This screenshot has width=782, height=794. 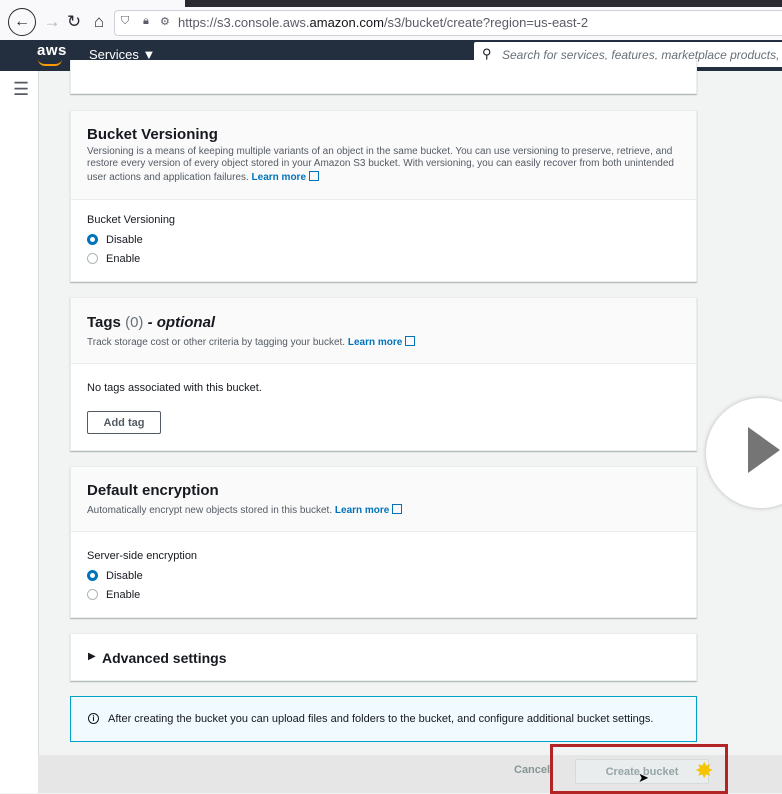 I want to click on versioning-learn-more-link: Learn more, so click(x=279, y=177).